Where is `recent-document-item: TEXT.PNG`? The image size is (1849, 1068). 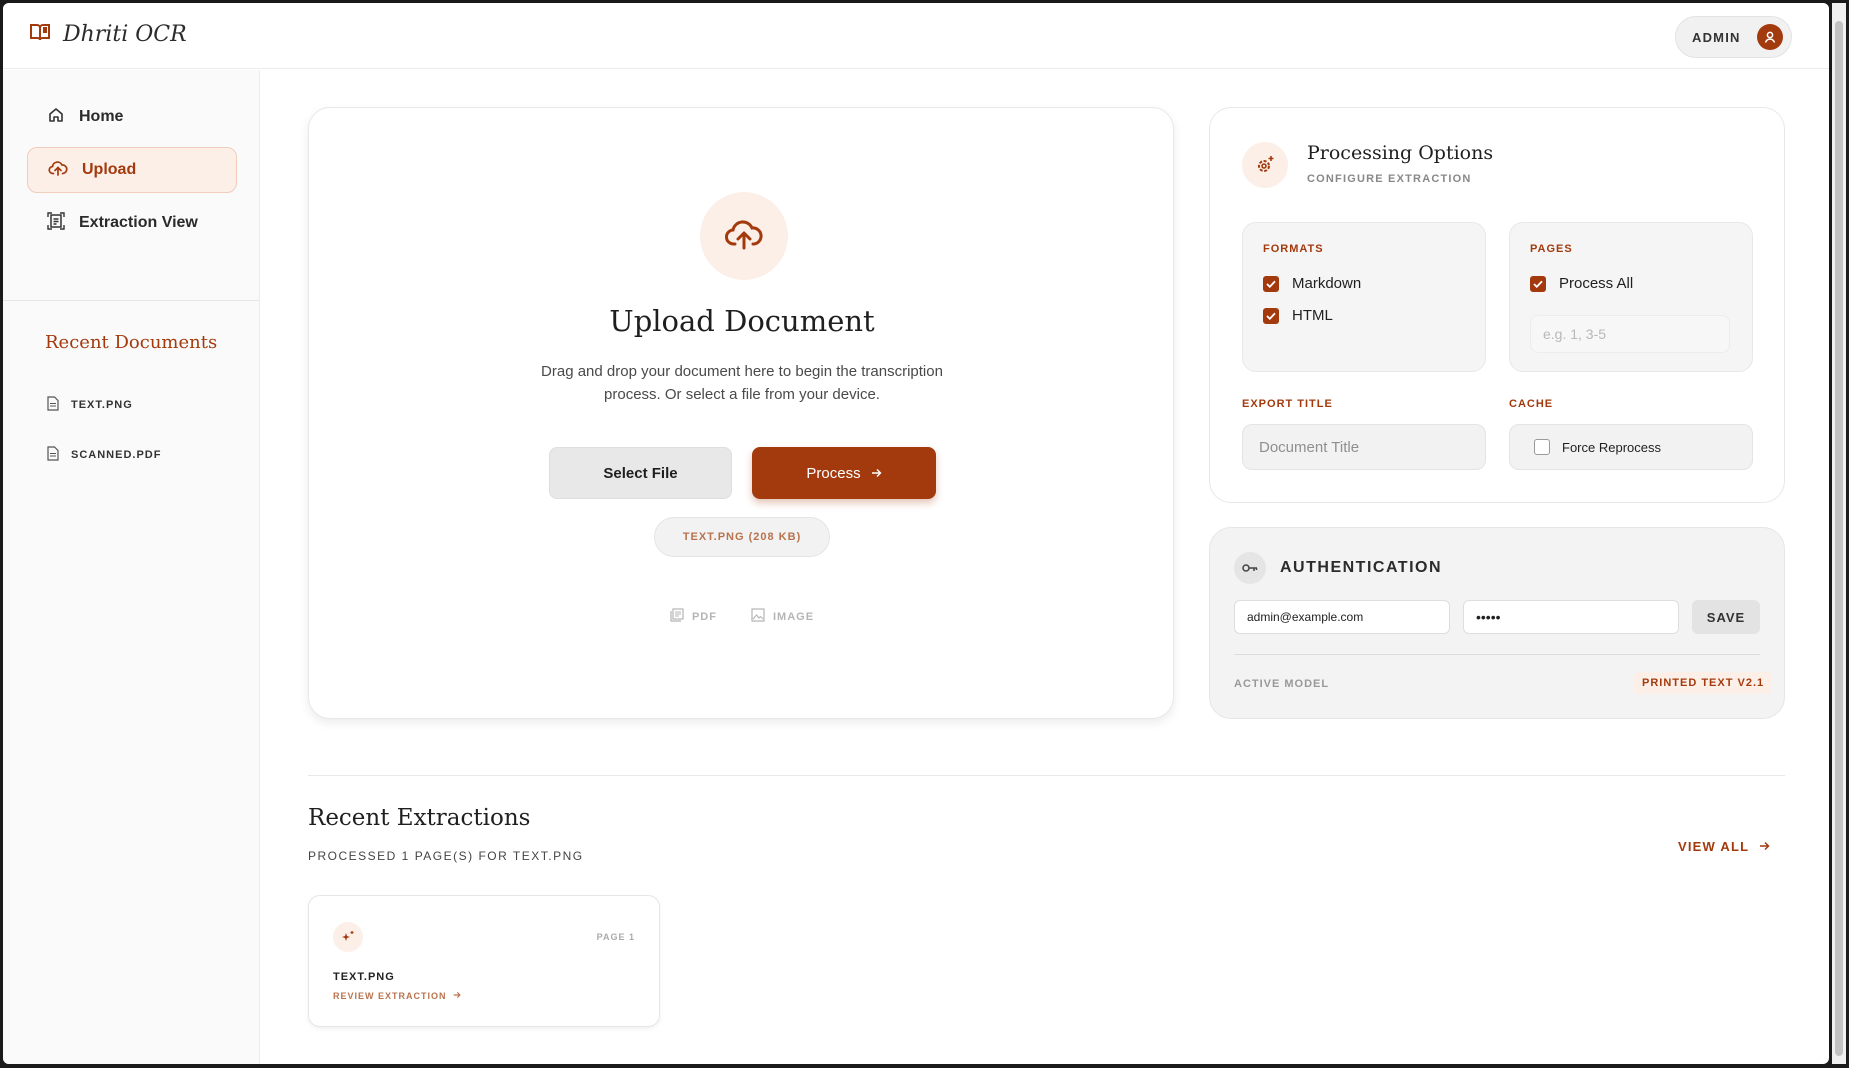
recent-document-item: TEXT.PNG is located at coordinates (90, 405).